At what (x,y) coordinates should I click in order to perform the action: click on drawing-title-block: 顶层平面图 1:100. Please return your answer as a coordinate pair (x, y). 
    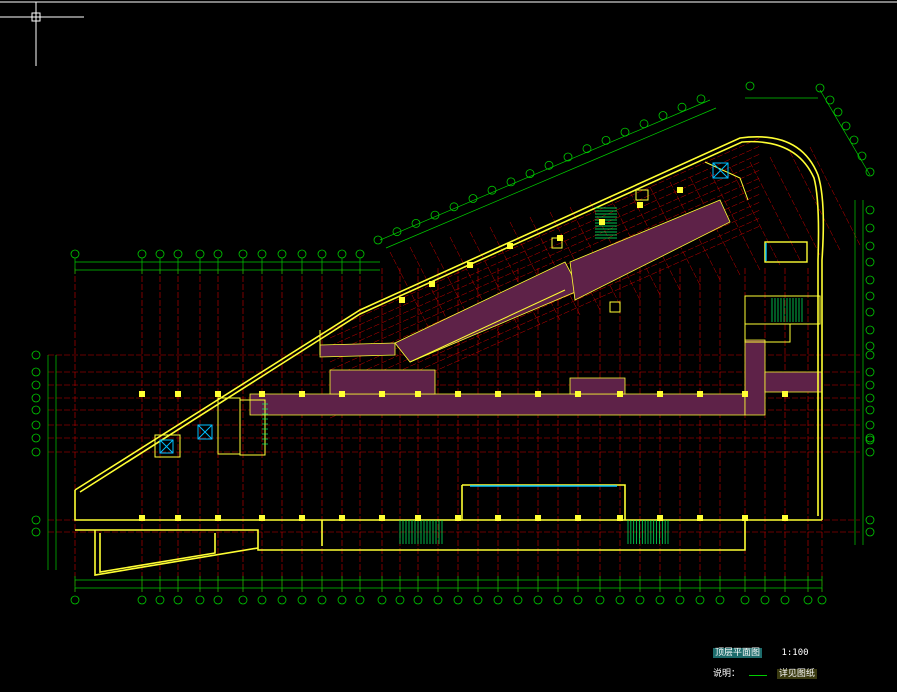
    Looking at the image, I should click on (761, 651).